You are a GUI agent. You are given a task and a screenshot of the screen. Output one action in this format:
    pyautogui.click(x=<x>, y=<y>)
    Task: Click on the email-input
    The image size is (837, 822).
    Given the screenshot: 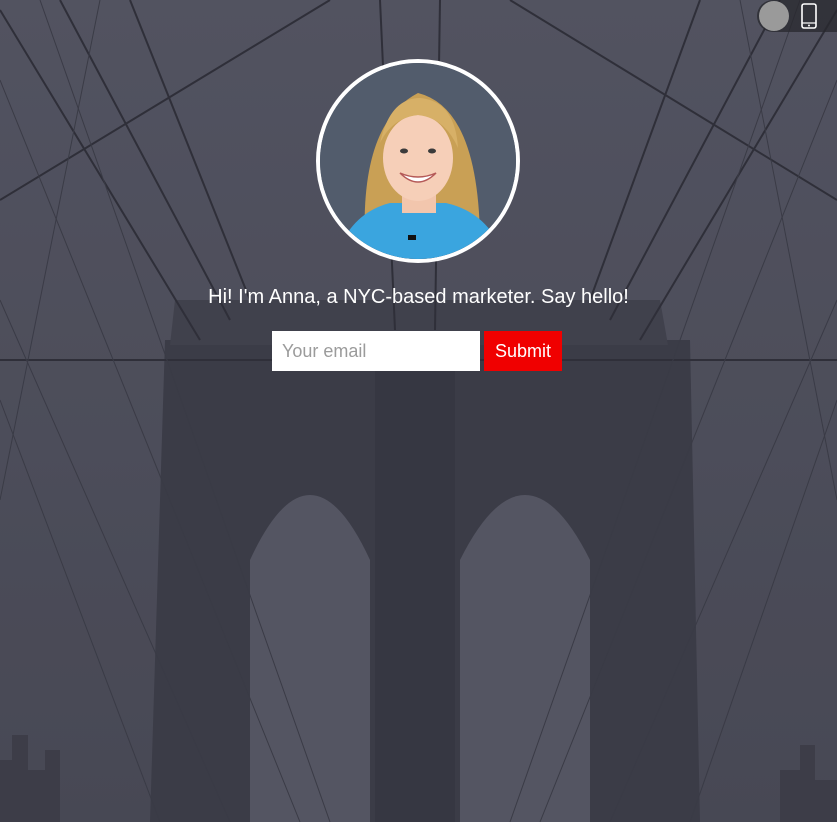 What is the action you would take?
    pyautogui.click(x=376, y=351)
    